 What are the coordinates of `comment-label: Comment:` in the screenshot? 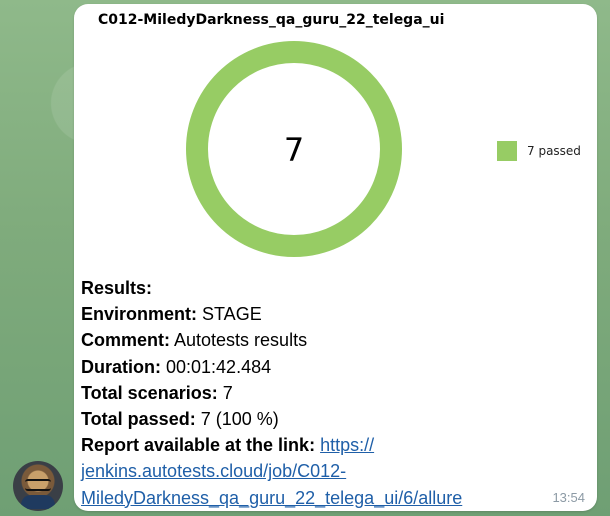 It's located at (125, 340).